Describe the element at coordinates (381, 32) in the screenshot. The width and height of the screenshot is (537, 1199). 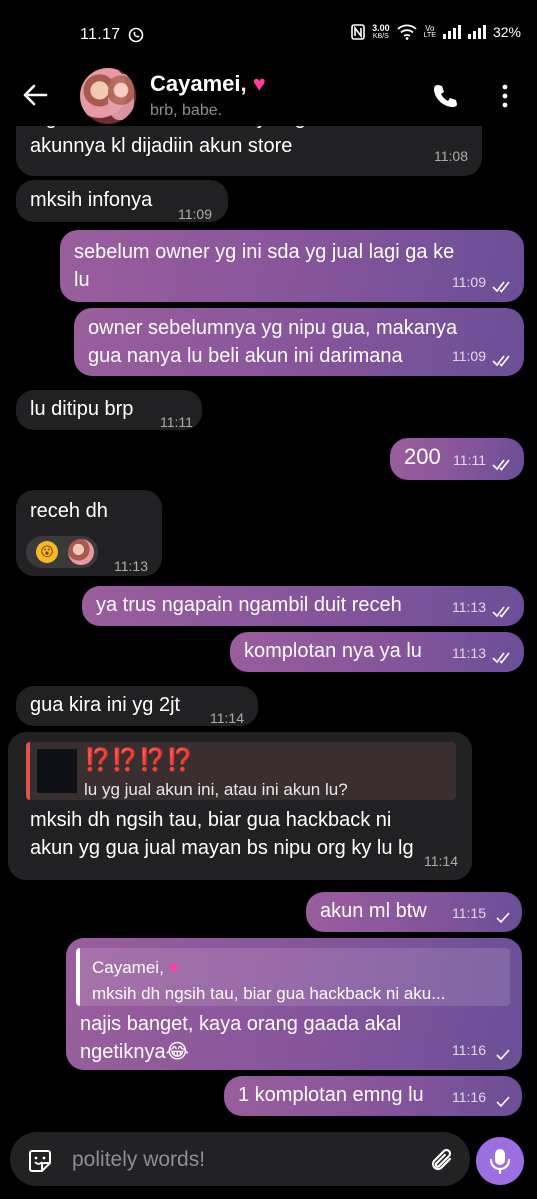
I see `network-speed: 3.00 KB/S` at that location.